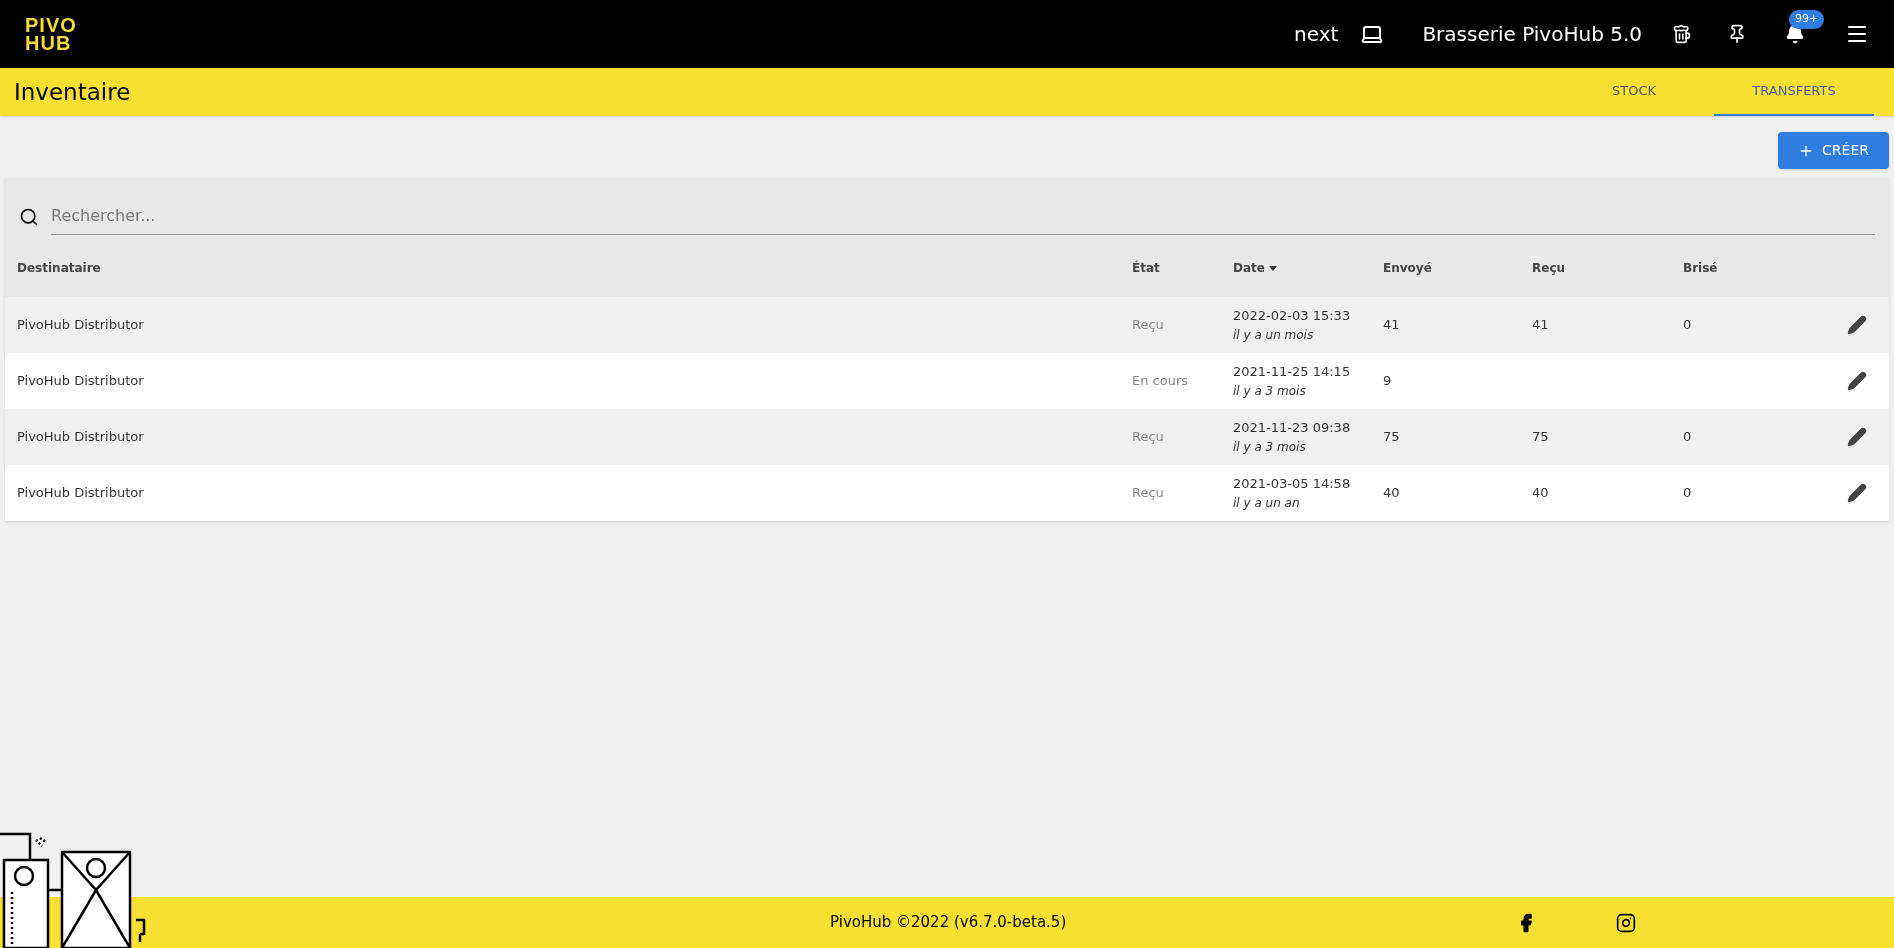 This screenshot has width=1894, height=948. What do you see at coordinates (947, 381) in the screenshot?
I see `table-row: PivoHub Distributor En cours 2021-11-25 14:15 il y a 3 mois 9` at bounding box center [947, 381].